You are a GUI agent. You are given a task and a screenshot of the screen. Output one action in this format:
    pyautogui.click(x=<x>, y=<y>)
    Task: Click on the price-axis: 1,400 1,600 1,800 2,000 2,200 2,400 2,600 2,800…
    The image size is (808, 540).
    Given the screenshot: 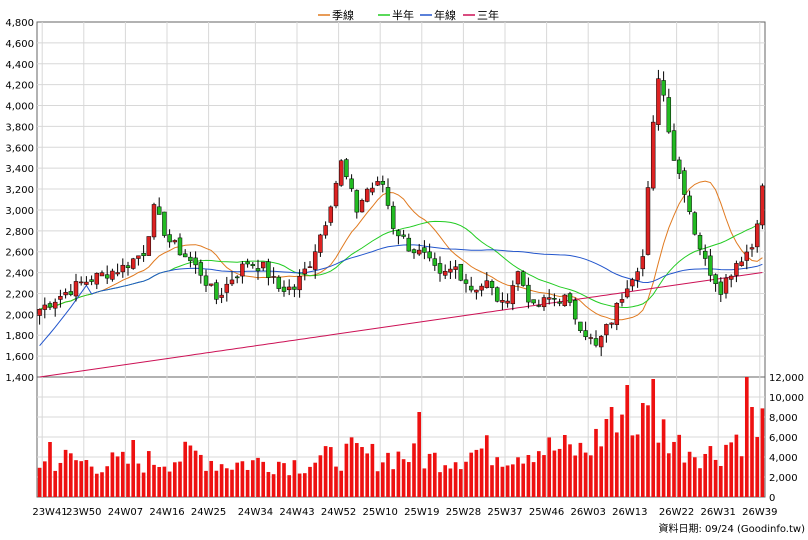 What is the action you would take?
    pyautogui.click(x=19, y=201)
    